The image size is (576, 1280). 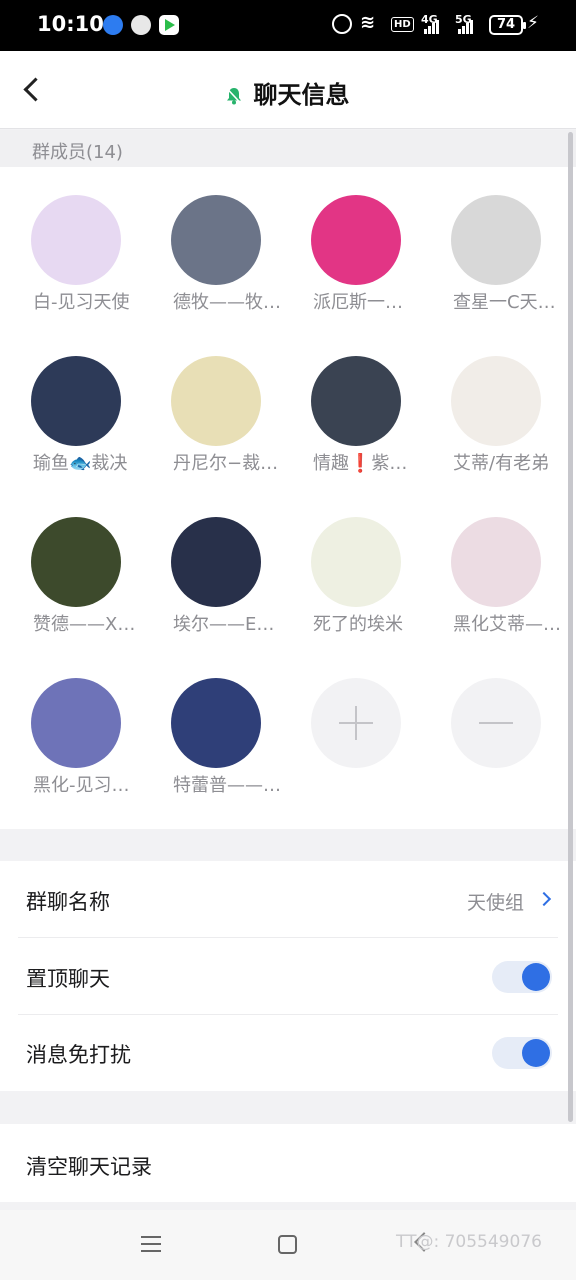 I want to click on mute-row: 消息免打扰, so click(x=288, y=1052).